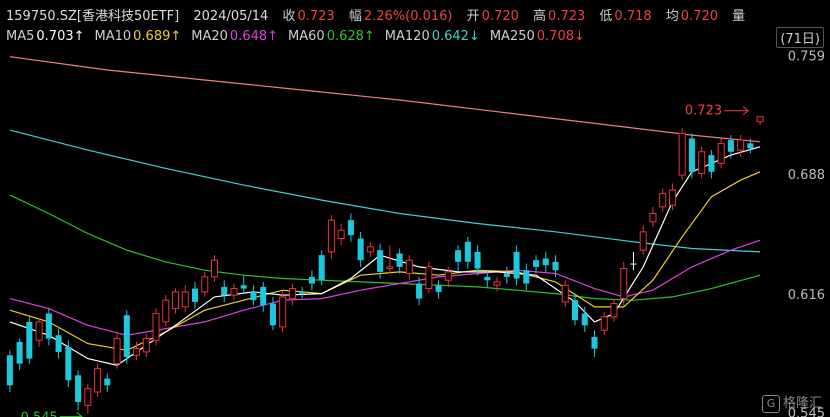 This screenshot has width=830, height=417. Describe the element at coordinates (500, 16) in the screenshot. I see `open-value: 0.720` at that location.